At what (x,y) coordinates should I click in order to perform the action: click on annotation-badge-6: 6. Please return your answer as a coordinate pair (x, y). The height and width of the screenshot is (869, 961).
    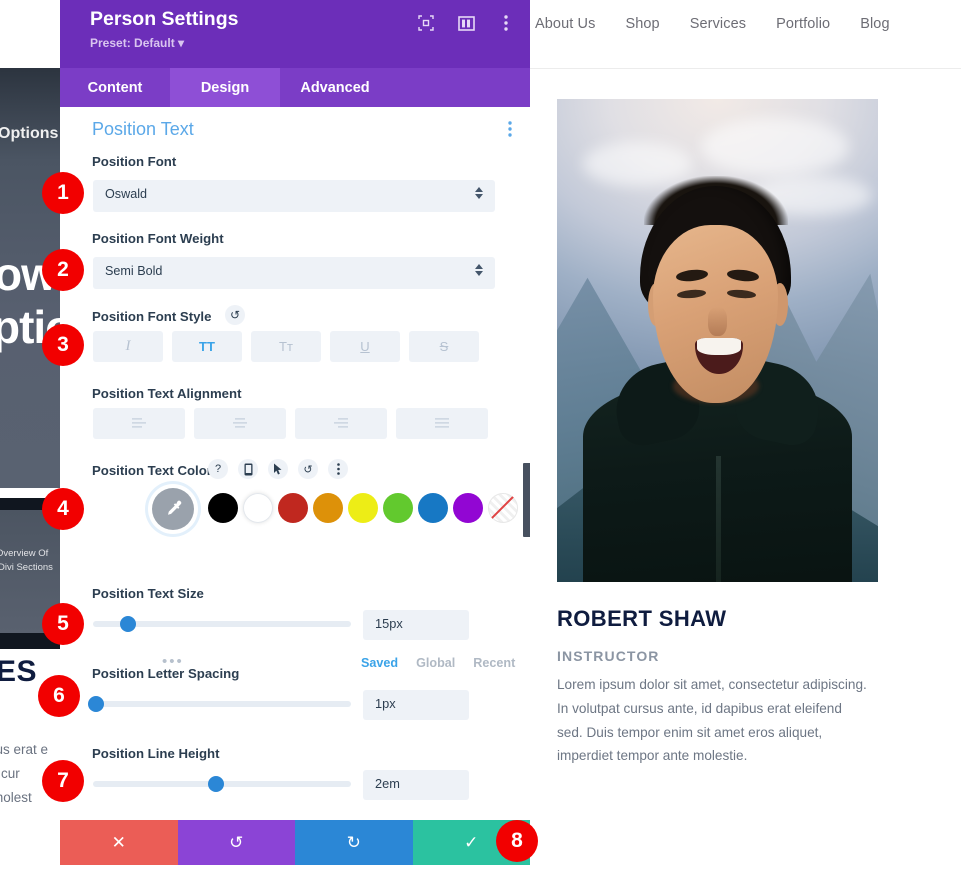
    Looking at the image, I should click on (59, 696).